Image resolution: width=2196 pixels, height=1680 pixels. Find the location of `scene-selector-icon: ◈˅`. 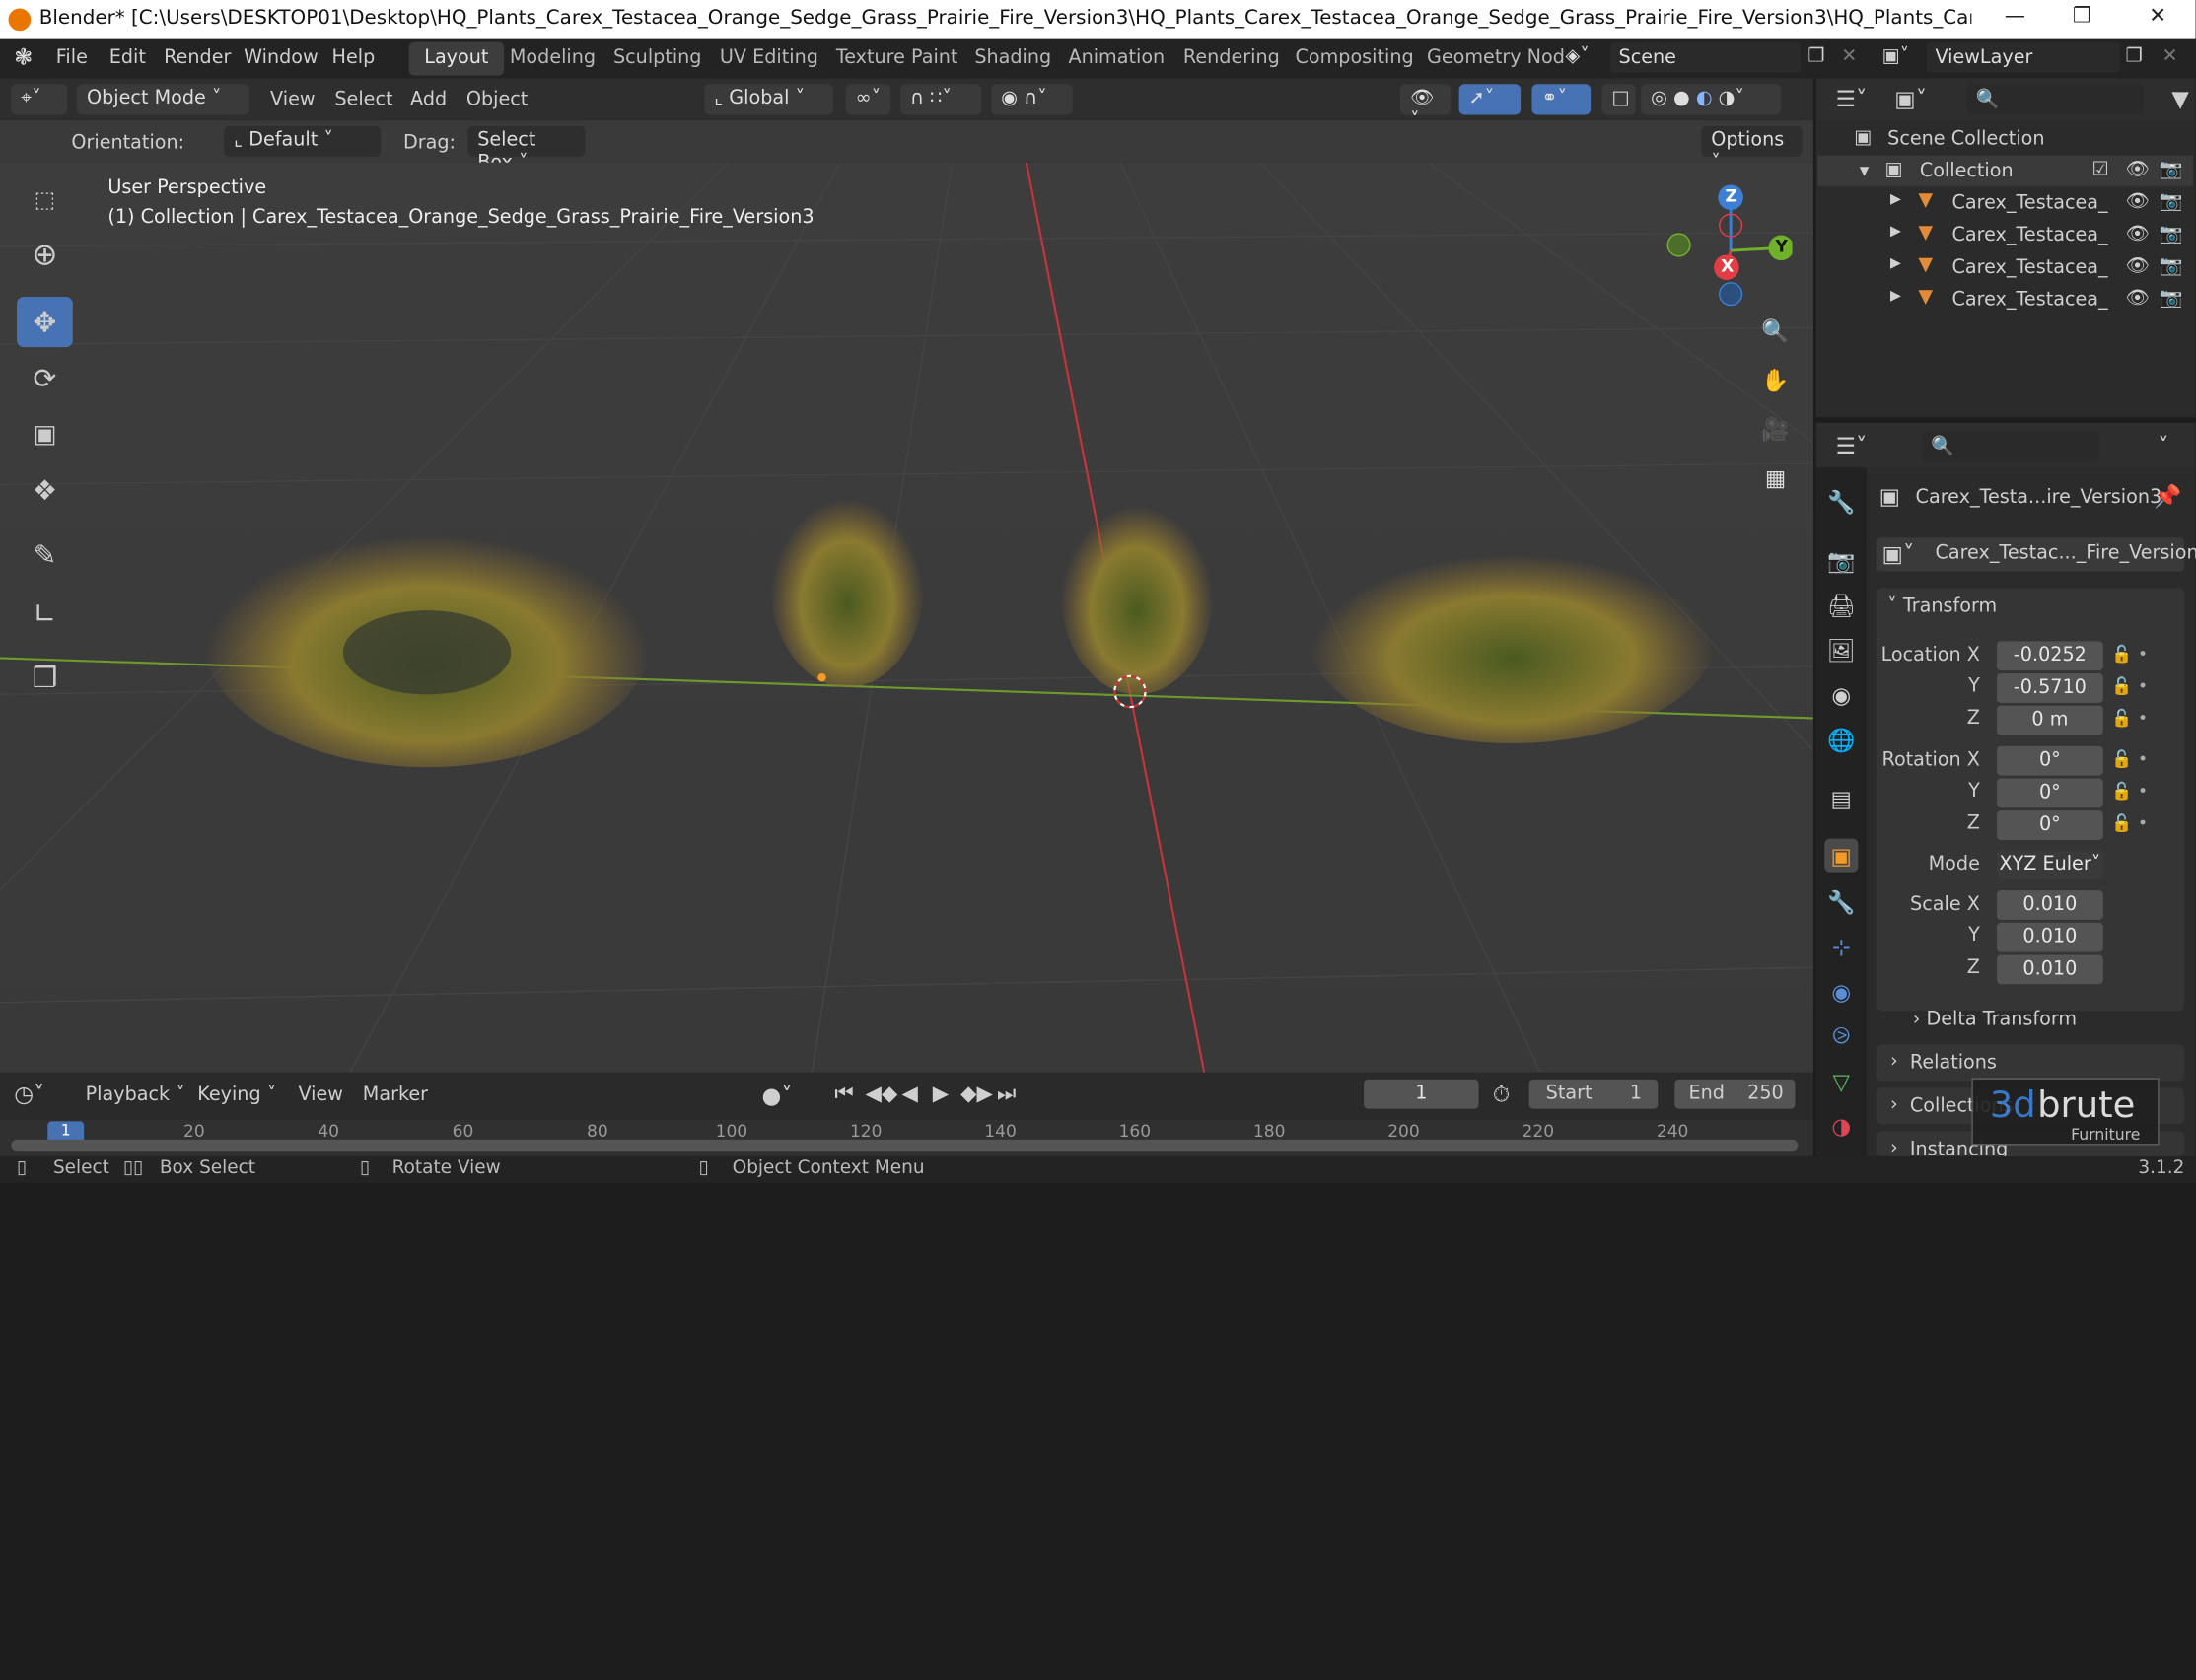

scene-selector-icon: ◈˅ is located at coordinates (1578, 55).